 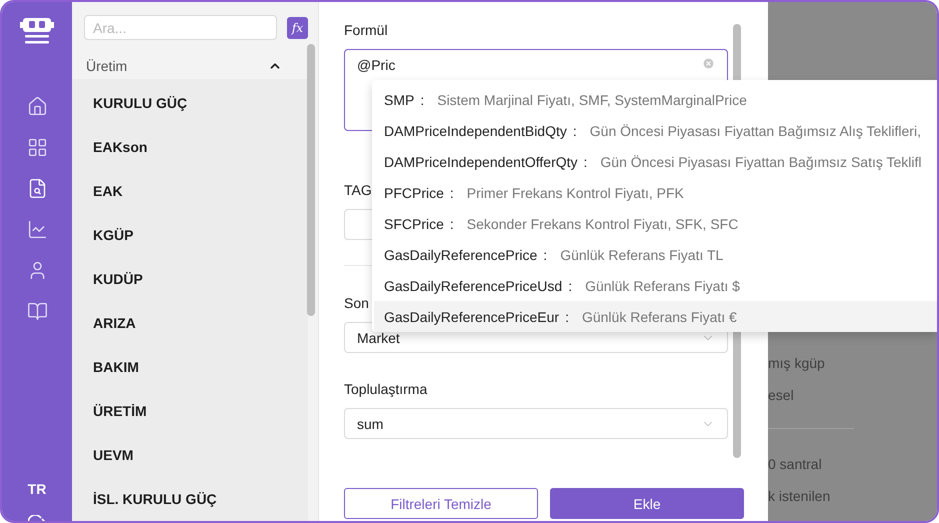 I want to click on field-label: Son, so click(x=356, y=303).